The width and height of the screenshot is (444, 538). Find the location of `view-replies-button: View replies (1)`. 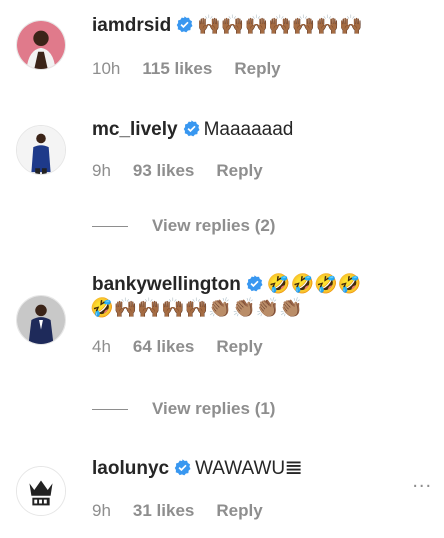

view-replies-button: View replies (1) is located at coordinates (183, 409).